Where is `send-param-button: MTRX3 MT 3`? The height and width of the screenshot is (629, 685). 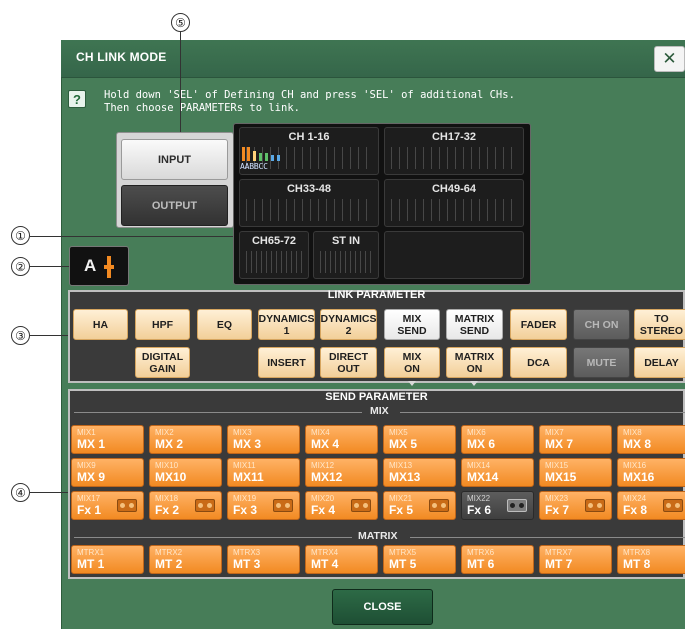 send-param-button: MTRX3 MT 3 is located at coordinates (263, 559).